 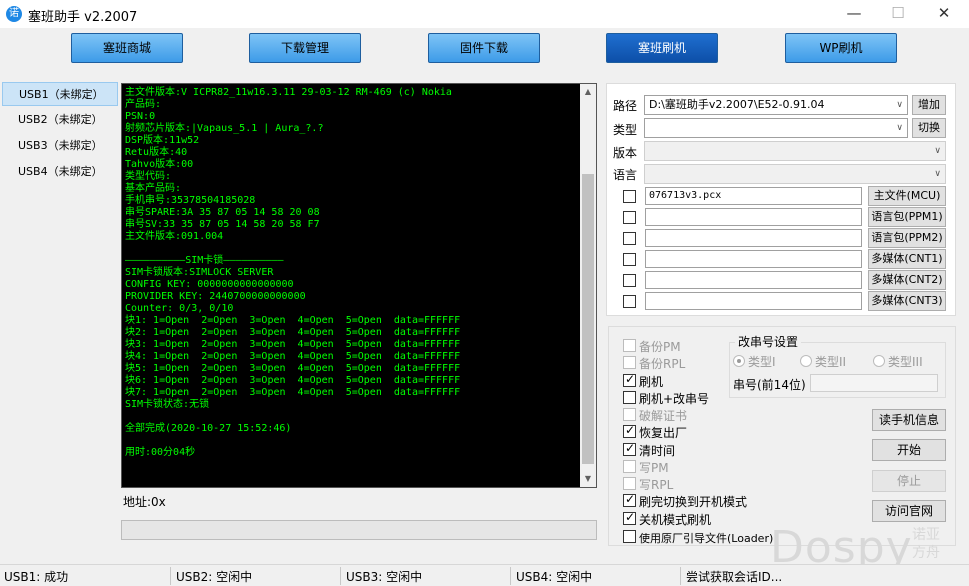 I want to click on scroll-down-icon: ▼, so click(x=588, y=479).